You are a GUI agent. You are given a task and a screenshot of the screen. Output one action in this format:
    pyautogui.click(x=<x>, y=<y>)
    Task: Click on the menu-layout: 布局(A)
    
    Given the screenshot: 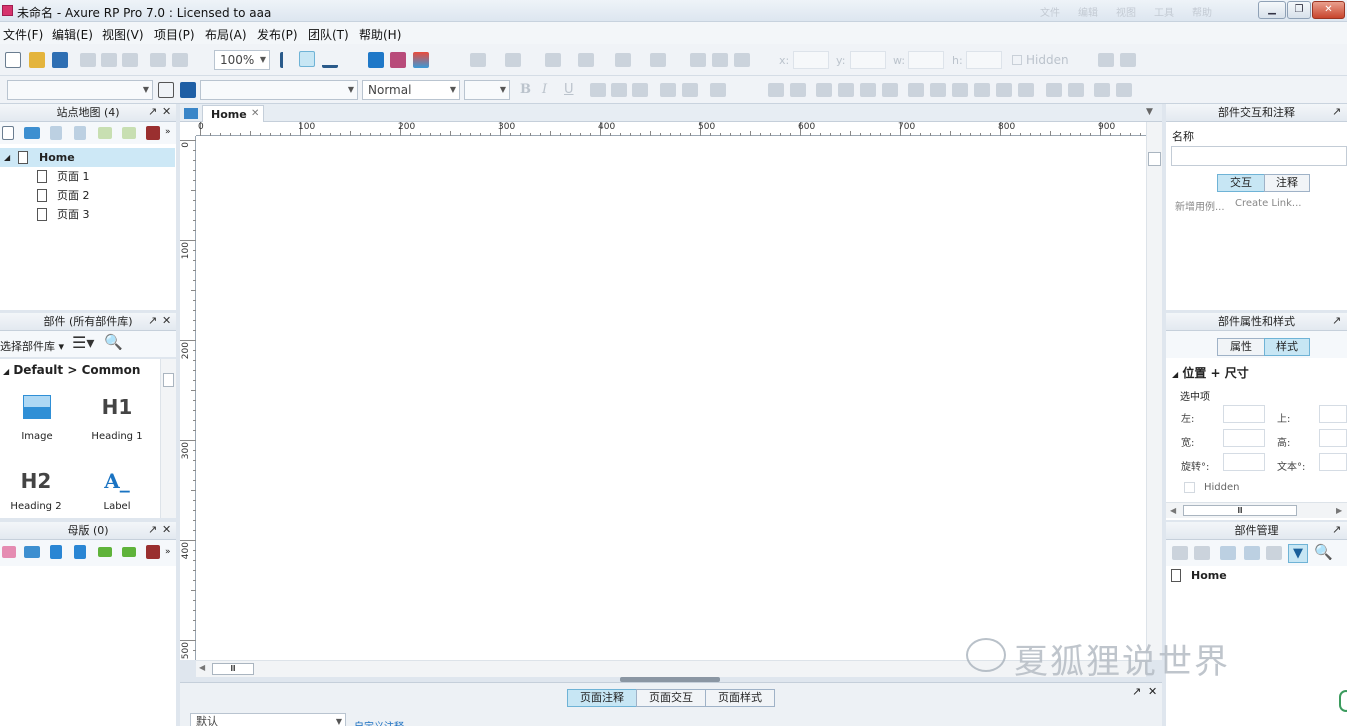 What is the action you would take?
    pyautogui.click(x=226, y=34)
    